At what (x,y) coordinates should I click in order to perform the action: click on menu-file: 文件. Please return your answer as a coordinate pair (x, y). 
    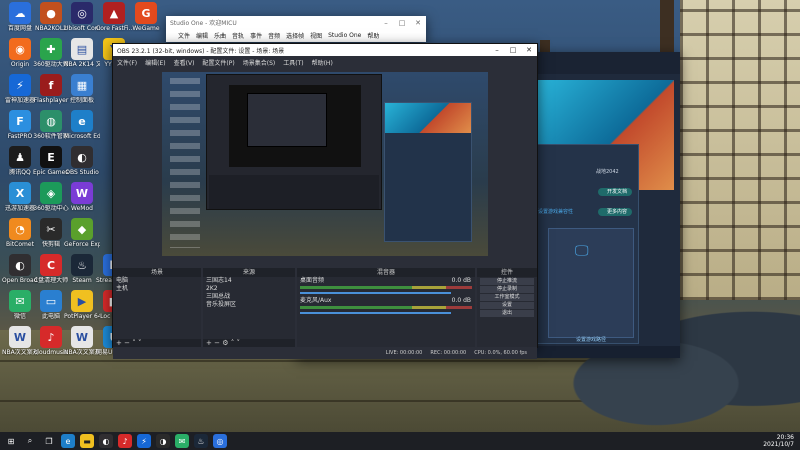
    Looking at the image, I should click on (184, 35).